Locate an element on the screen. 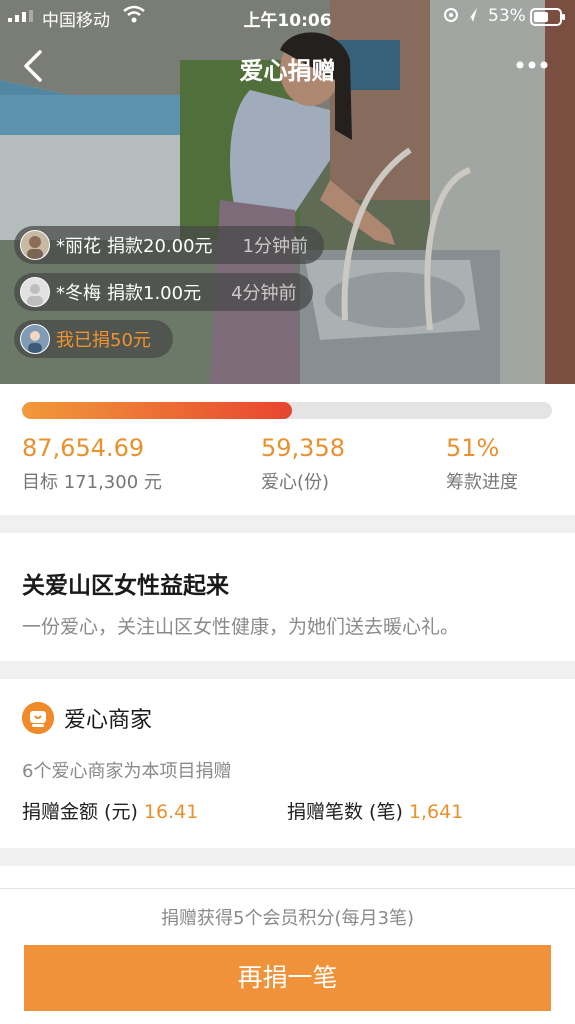 The height and width of the screenshot is (1024, 575). donation-ticker-item: *丽花 捐款20.00元 1分钟前 is located at coordinates (169, 245).